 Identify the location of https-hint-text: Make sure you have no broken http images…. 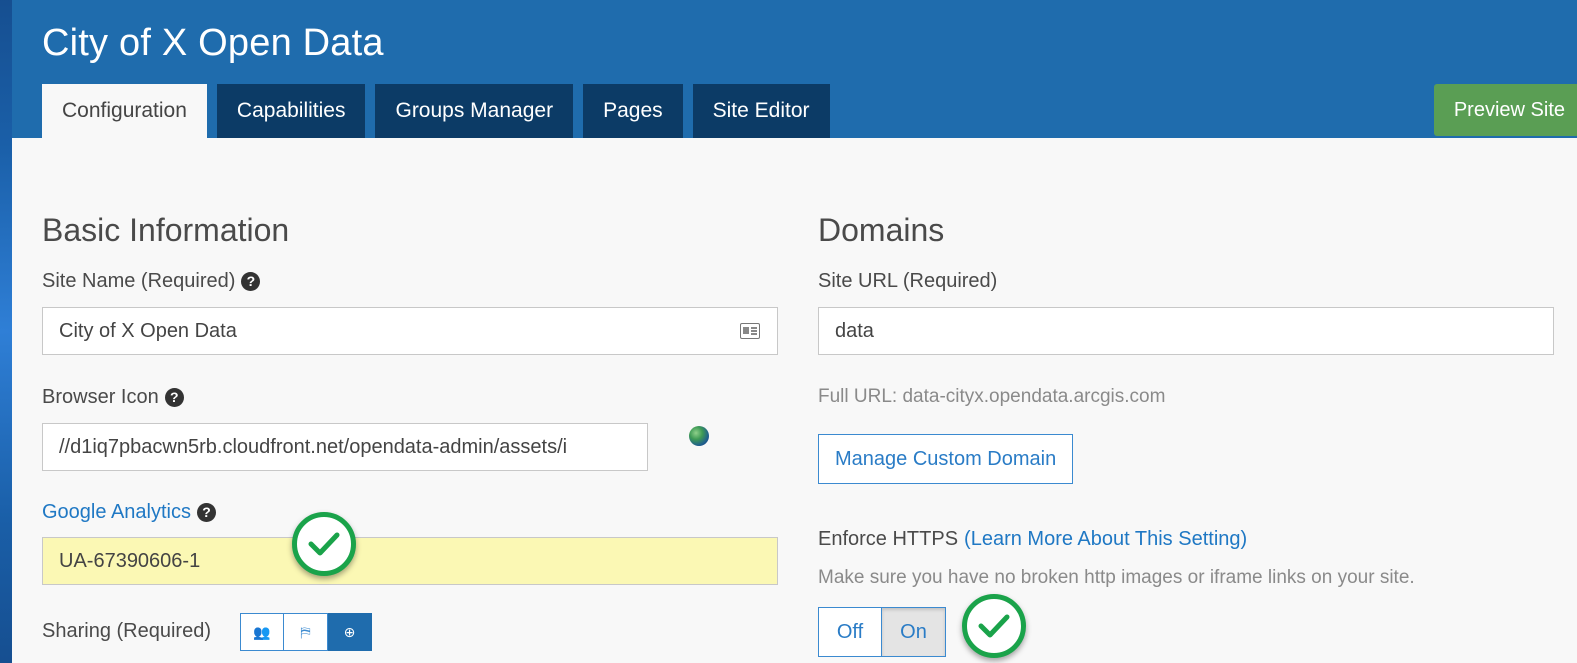
(1116, 577).